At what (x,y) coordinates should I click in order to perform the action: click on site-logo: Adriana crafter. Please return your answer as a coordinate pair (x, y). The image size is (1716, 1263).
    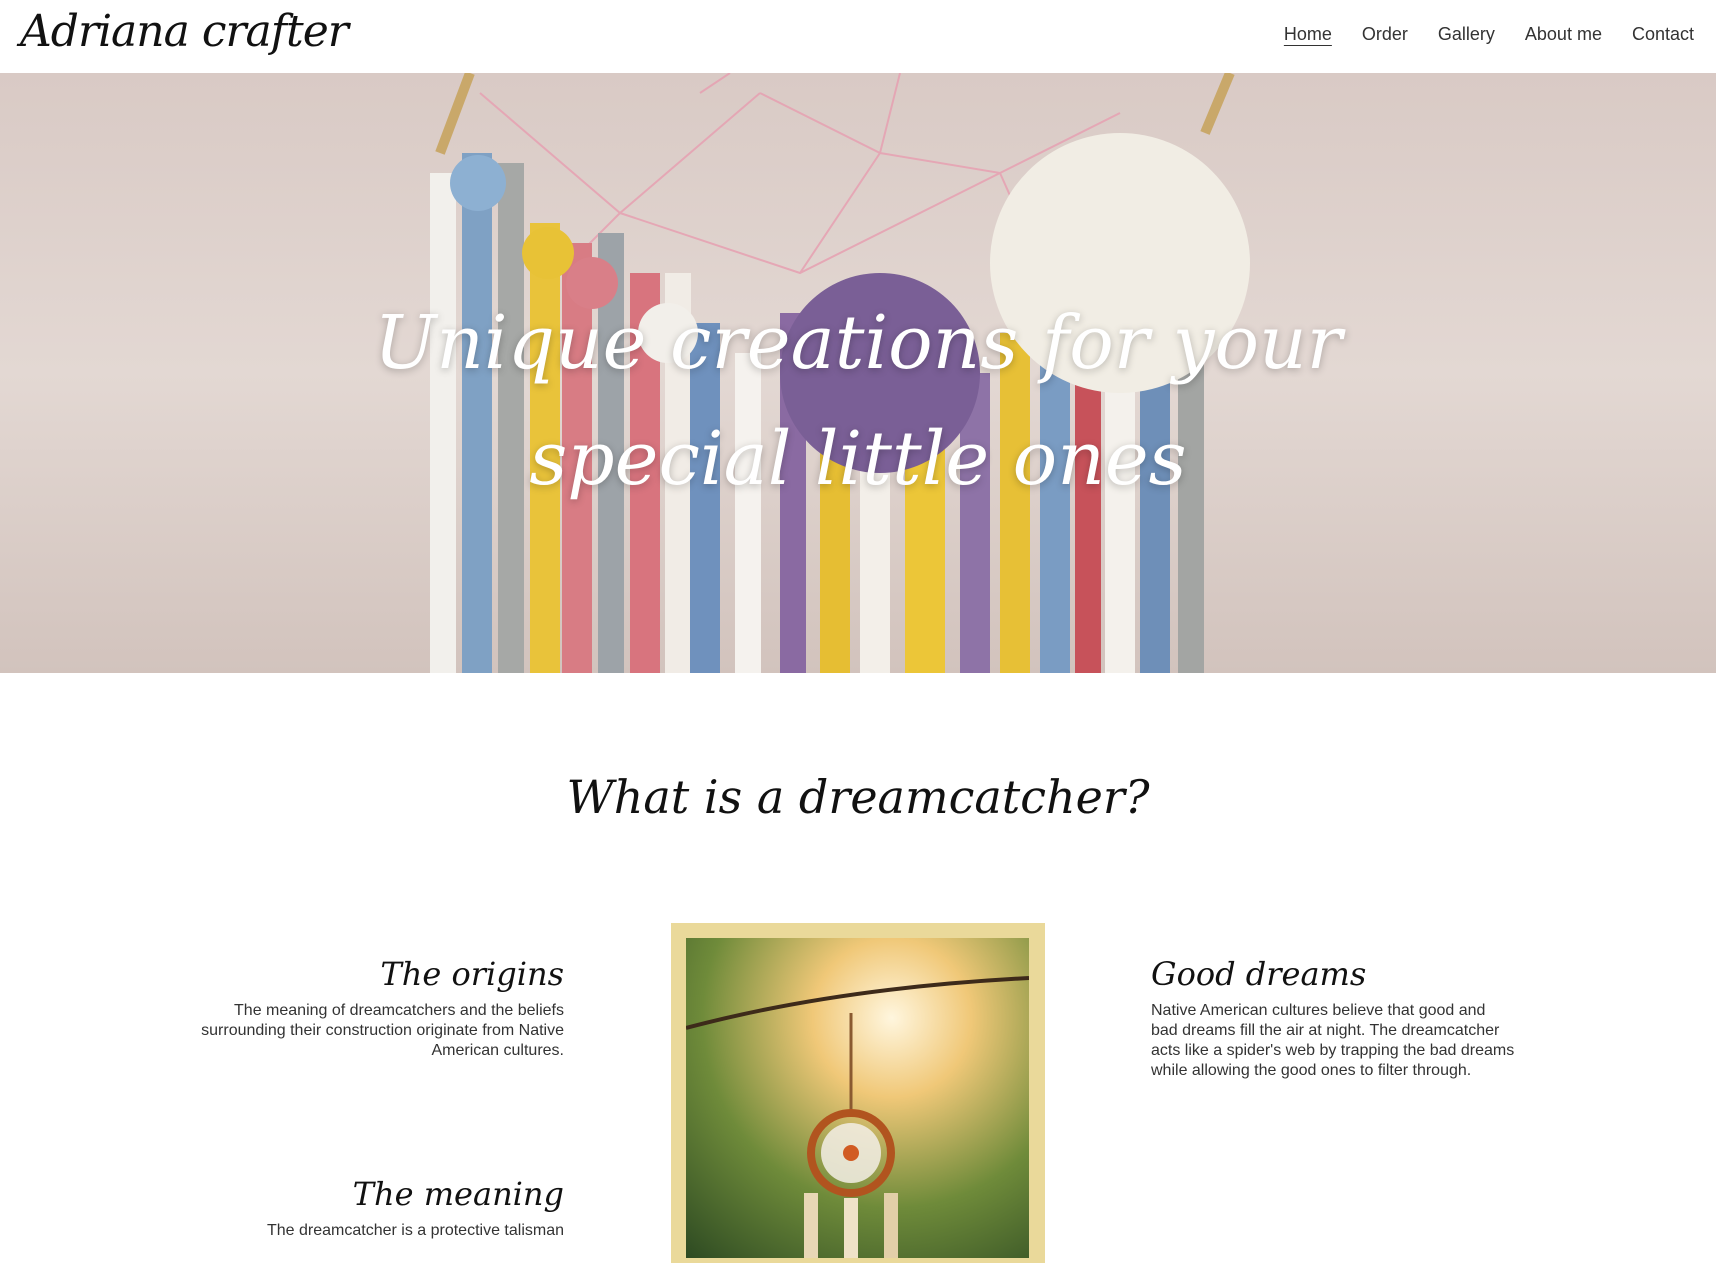
    Looking at the image, I should click on (184, 31).